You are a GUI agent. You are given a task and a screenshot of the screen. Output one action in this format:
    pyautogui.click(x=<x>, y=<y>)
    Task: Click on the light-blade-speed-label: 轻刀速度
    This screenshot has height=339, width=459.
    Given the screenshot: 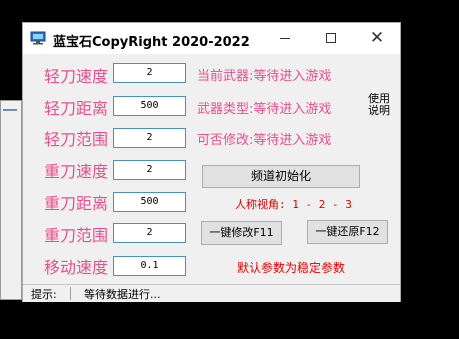 What is the action you would take?
    pyautogui.click(x=76, y=76)
    